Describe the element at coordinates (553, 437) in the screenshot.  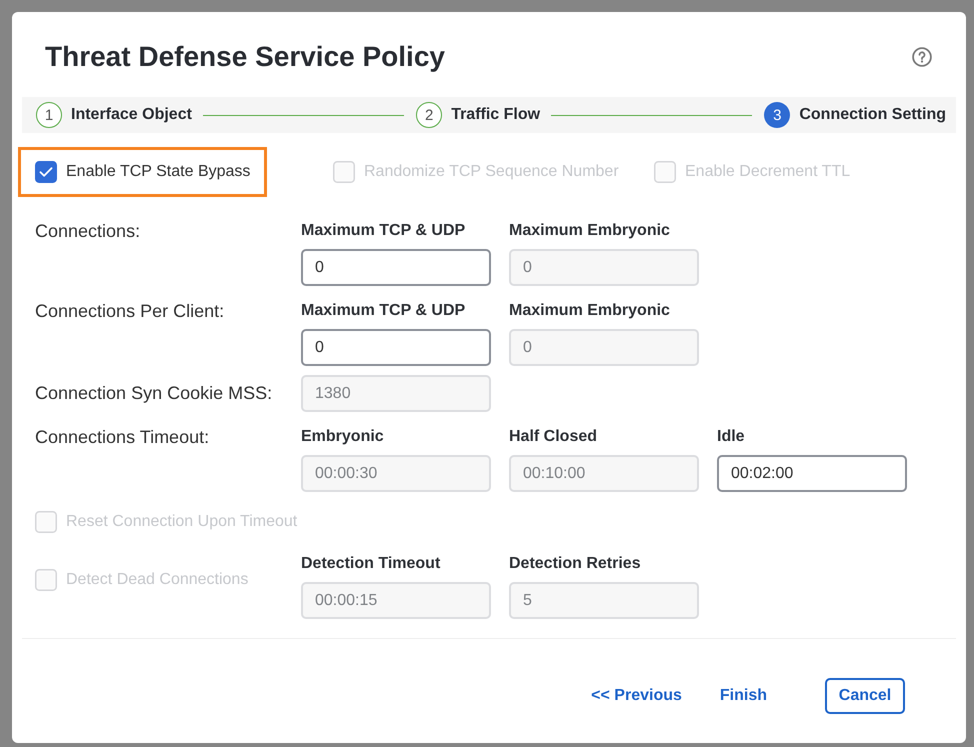
I see `field-label: Half Closed` at that location.